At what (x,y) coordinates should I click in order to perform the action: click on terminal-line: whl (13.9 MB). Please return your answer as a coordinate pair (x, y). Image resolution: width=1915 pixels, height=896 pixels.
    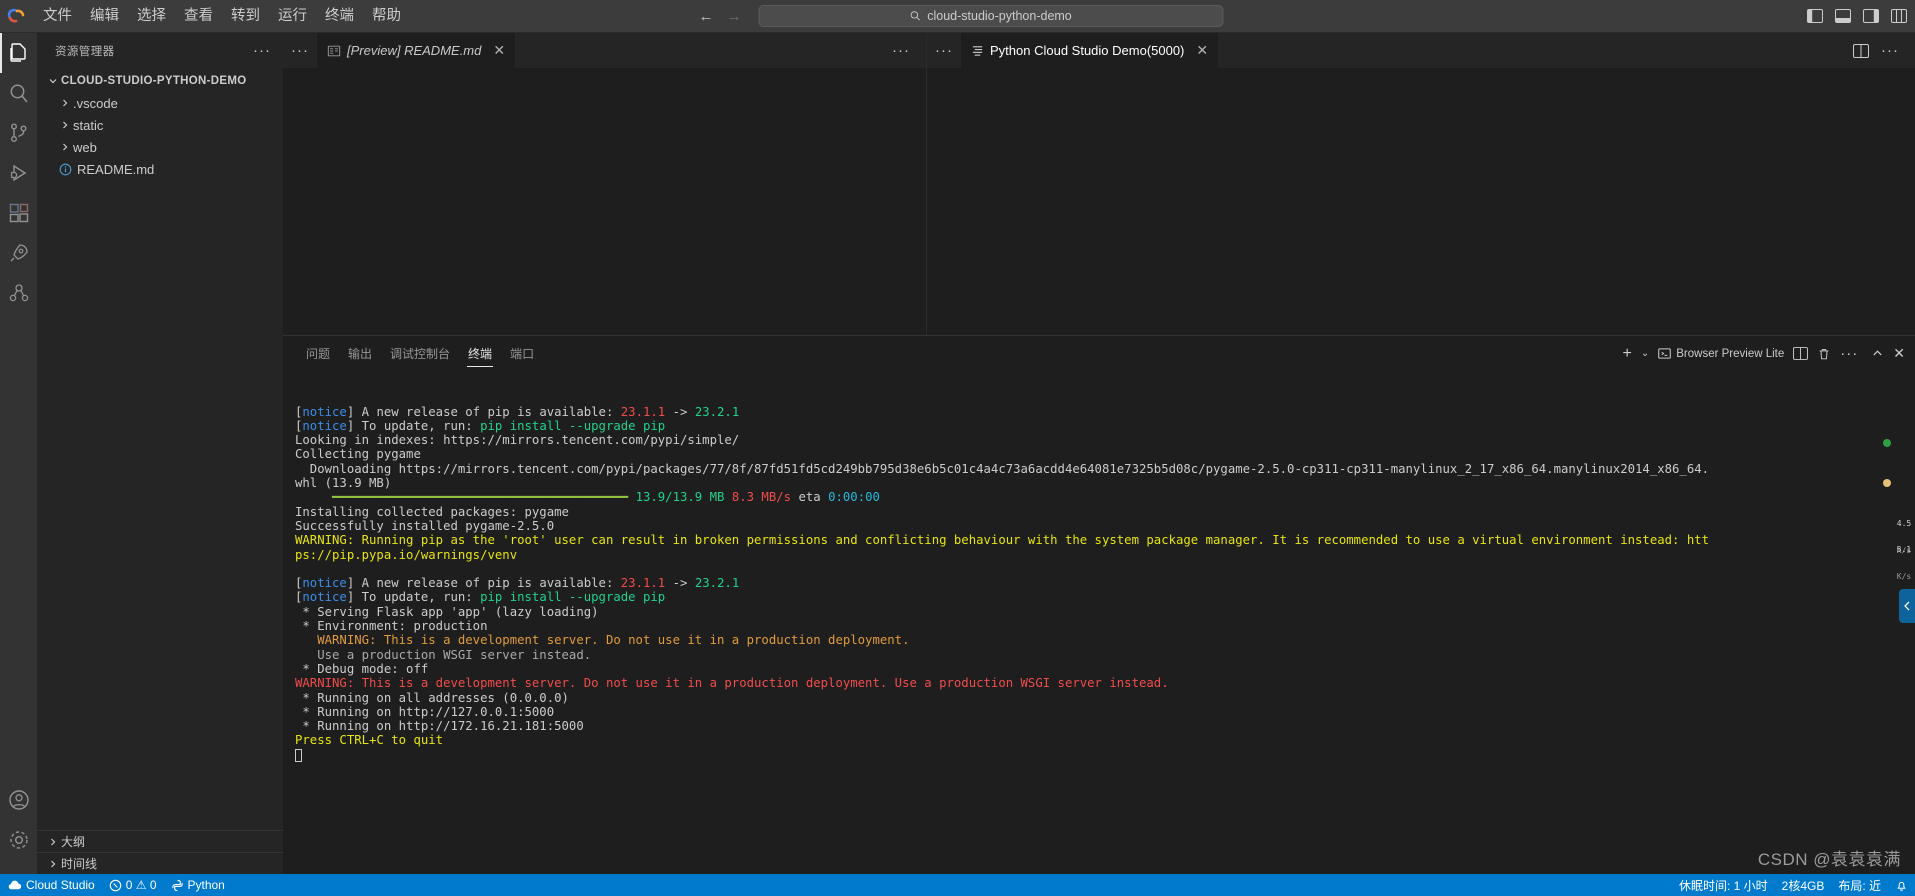
    Looking at the image, I should click on (1105, 483).